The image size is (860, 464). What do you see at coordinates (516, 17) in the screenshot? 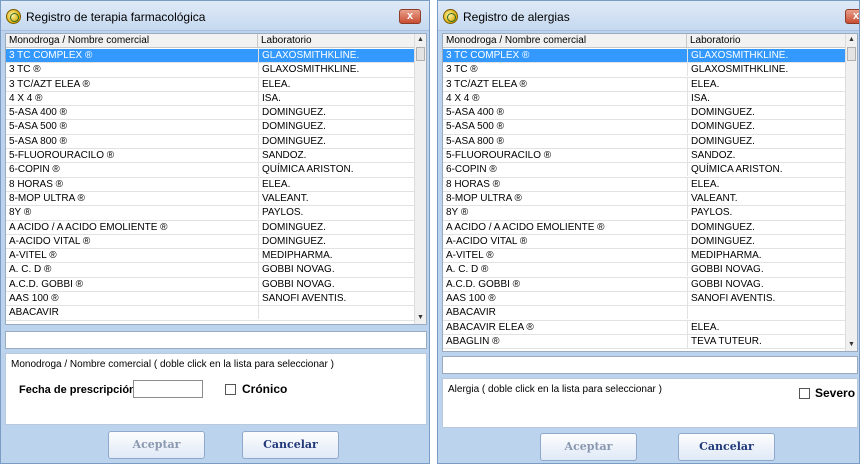
I see `allergy-window-title: Registro de alergias` at bounding box center [516, 17].